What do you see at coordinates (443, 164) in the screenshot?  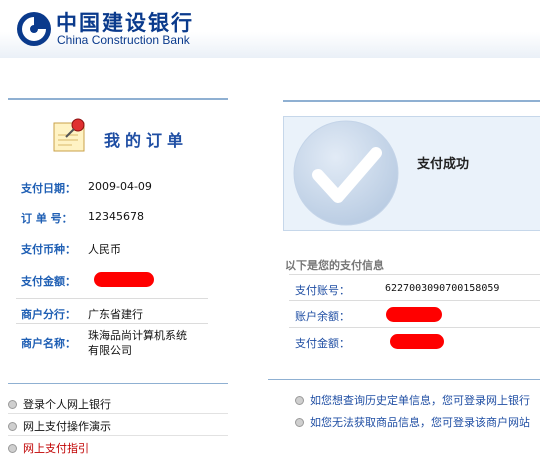 I see `payment-status-text: 支付成功` at bounding box center [443, 164].